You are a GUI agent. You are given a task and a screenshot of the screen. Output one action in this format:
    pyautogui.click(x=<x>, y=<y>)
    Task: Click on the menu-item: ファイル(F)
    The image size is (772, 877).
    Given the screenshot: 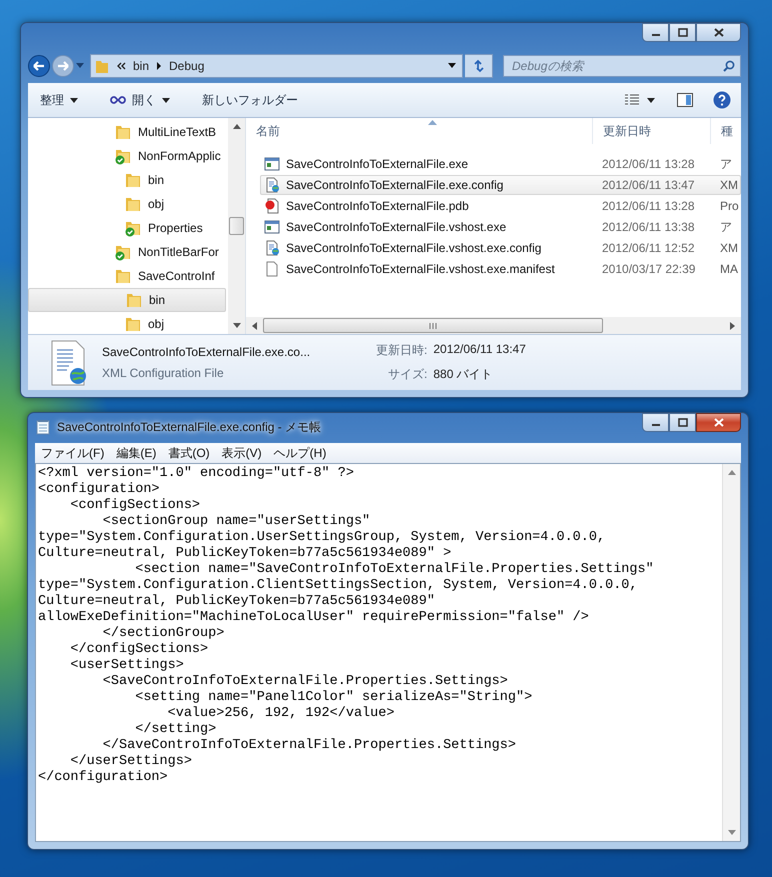 What is the action you would take?
    pyautogui.click(x=72, y=453)
    